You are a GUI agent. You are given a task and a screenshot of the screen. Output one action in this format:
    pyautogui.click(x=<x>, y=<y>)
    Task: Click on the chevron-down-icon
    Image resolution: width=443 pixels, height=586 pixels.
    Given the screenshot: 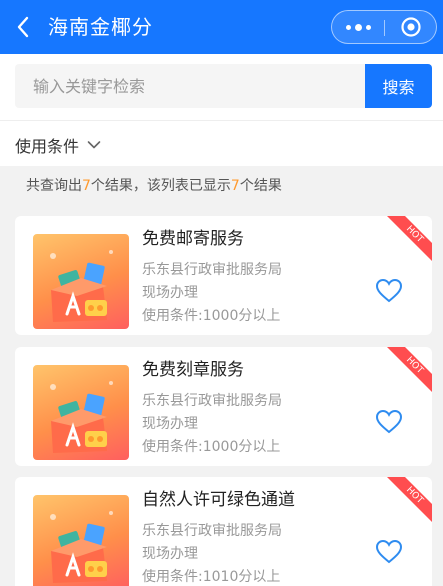 What is the action you would take?
    pyautogui.click(x=94, y=145)
    